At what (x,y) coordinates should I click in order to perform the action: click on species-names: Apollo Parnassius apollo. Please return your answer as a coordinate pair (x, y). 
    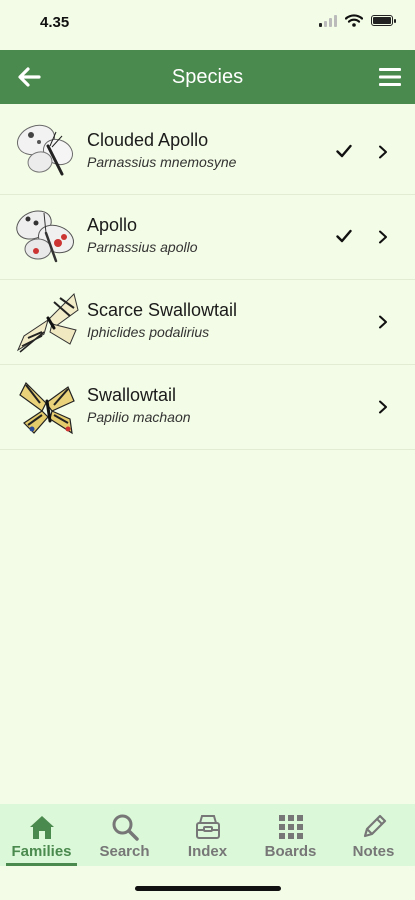
    Looking at the image, I should click on (142, 235).